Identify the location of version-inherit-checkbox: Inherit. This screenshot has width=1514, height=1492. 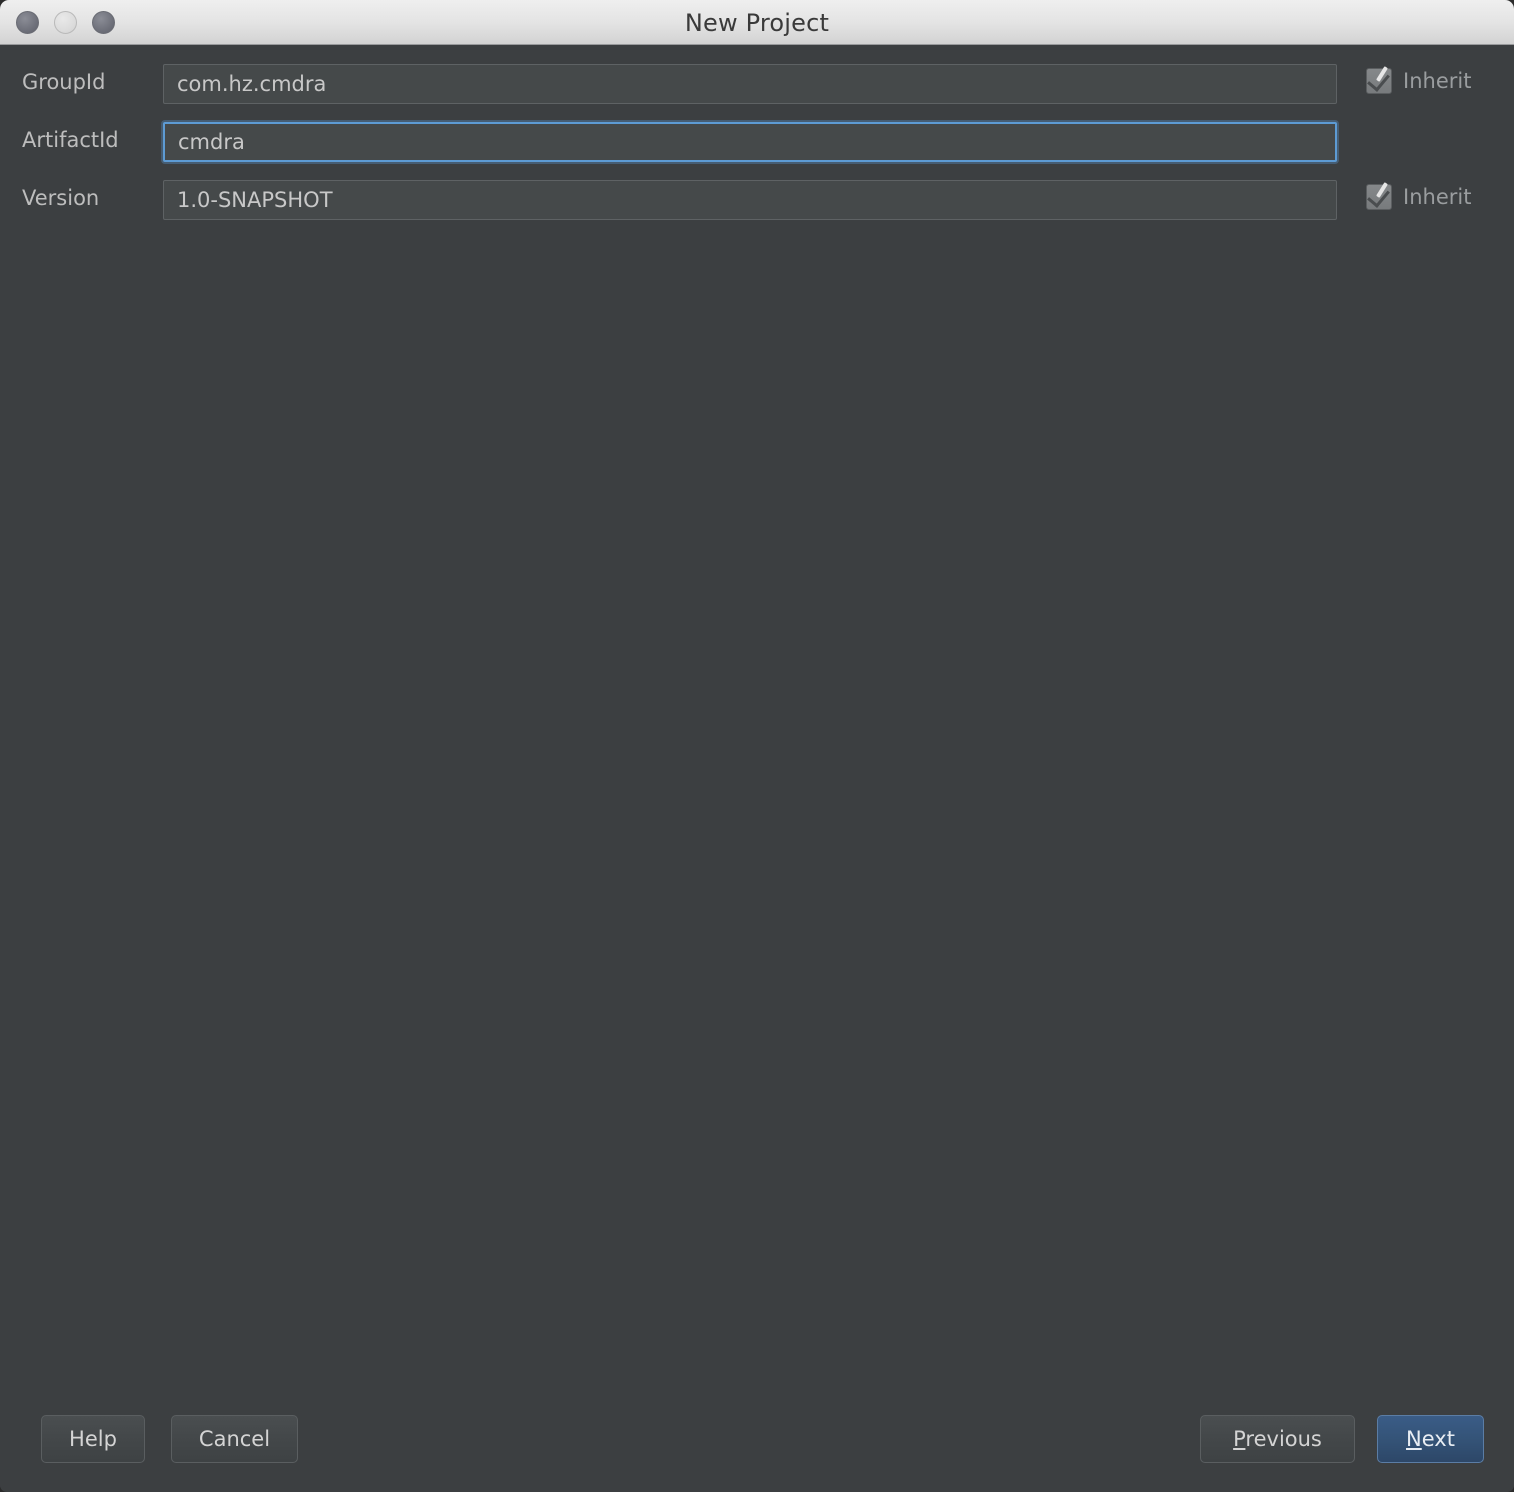
(1419, 196).